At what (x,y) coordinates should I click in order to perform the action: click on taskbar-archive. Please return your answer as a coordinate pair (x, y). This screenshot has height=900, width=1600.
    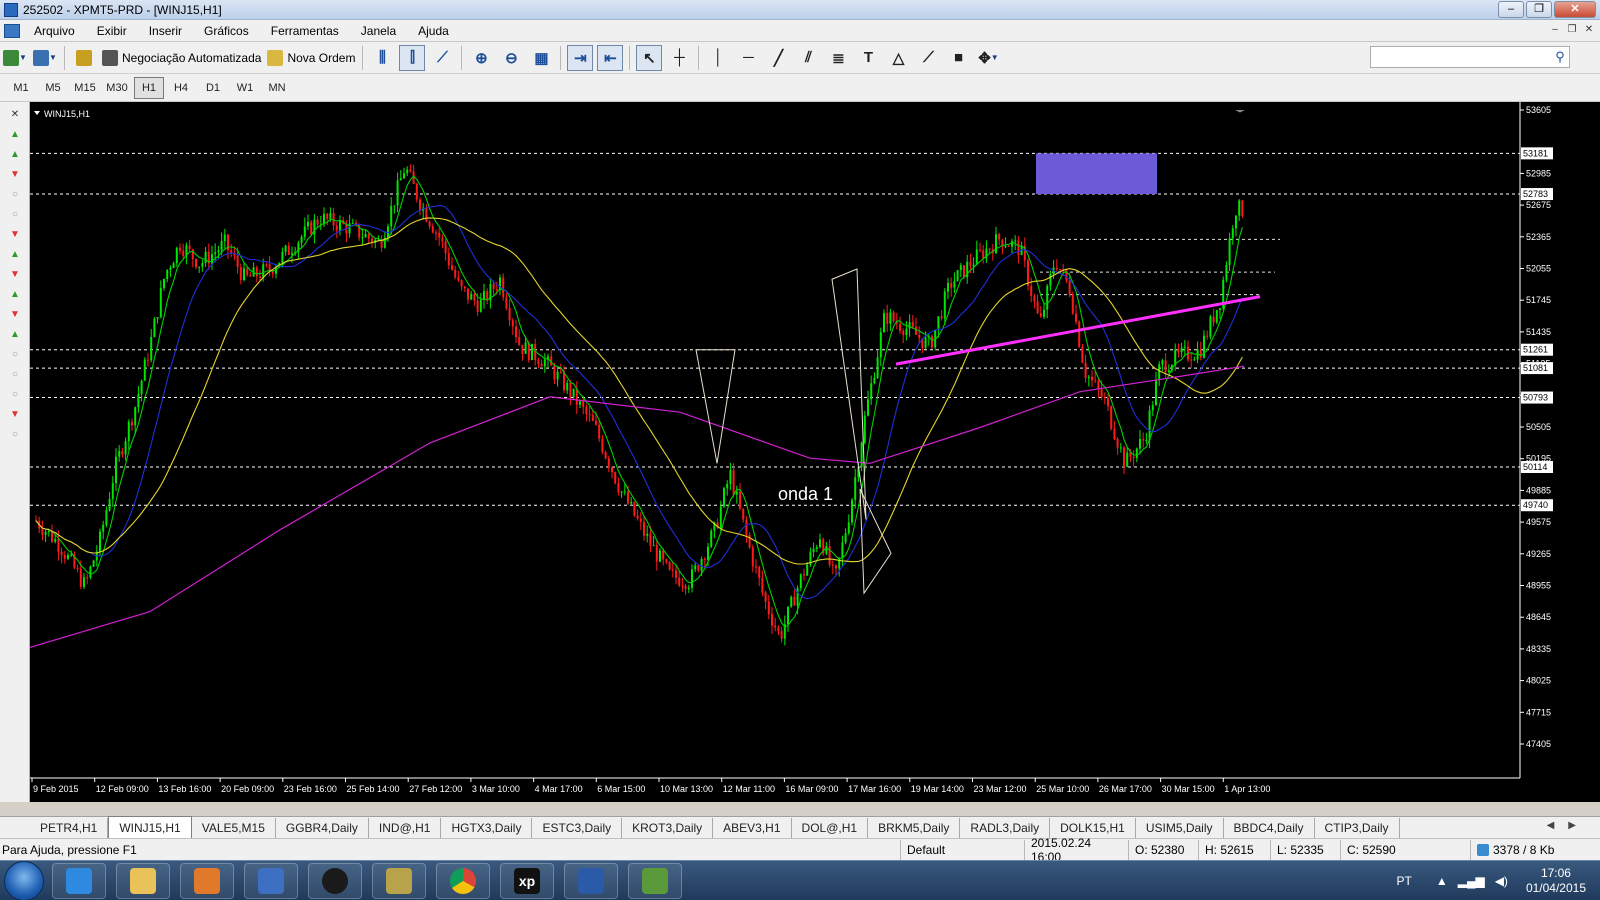
    Looking at the image, I should click on (399, 880).